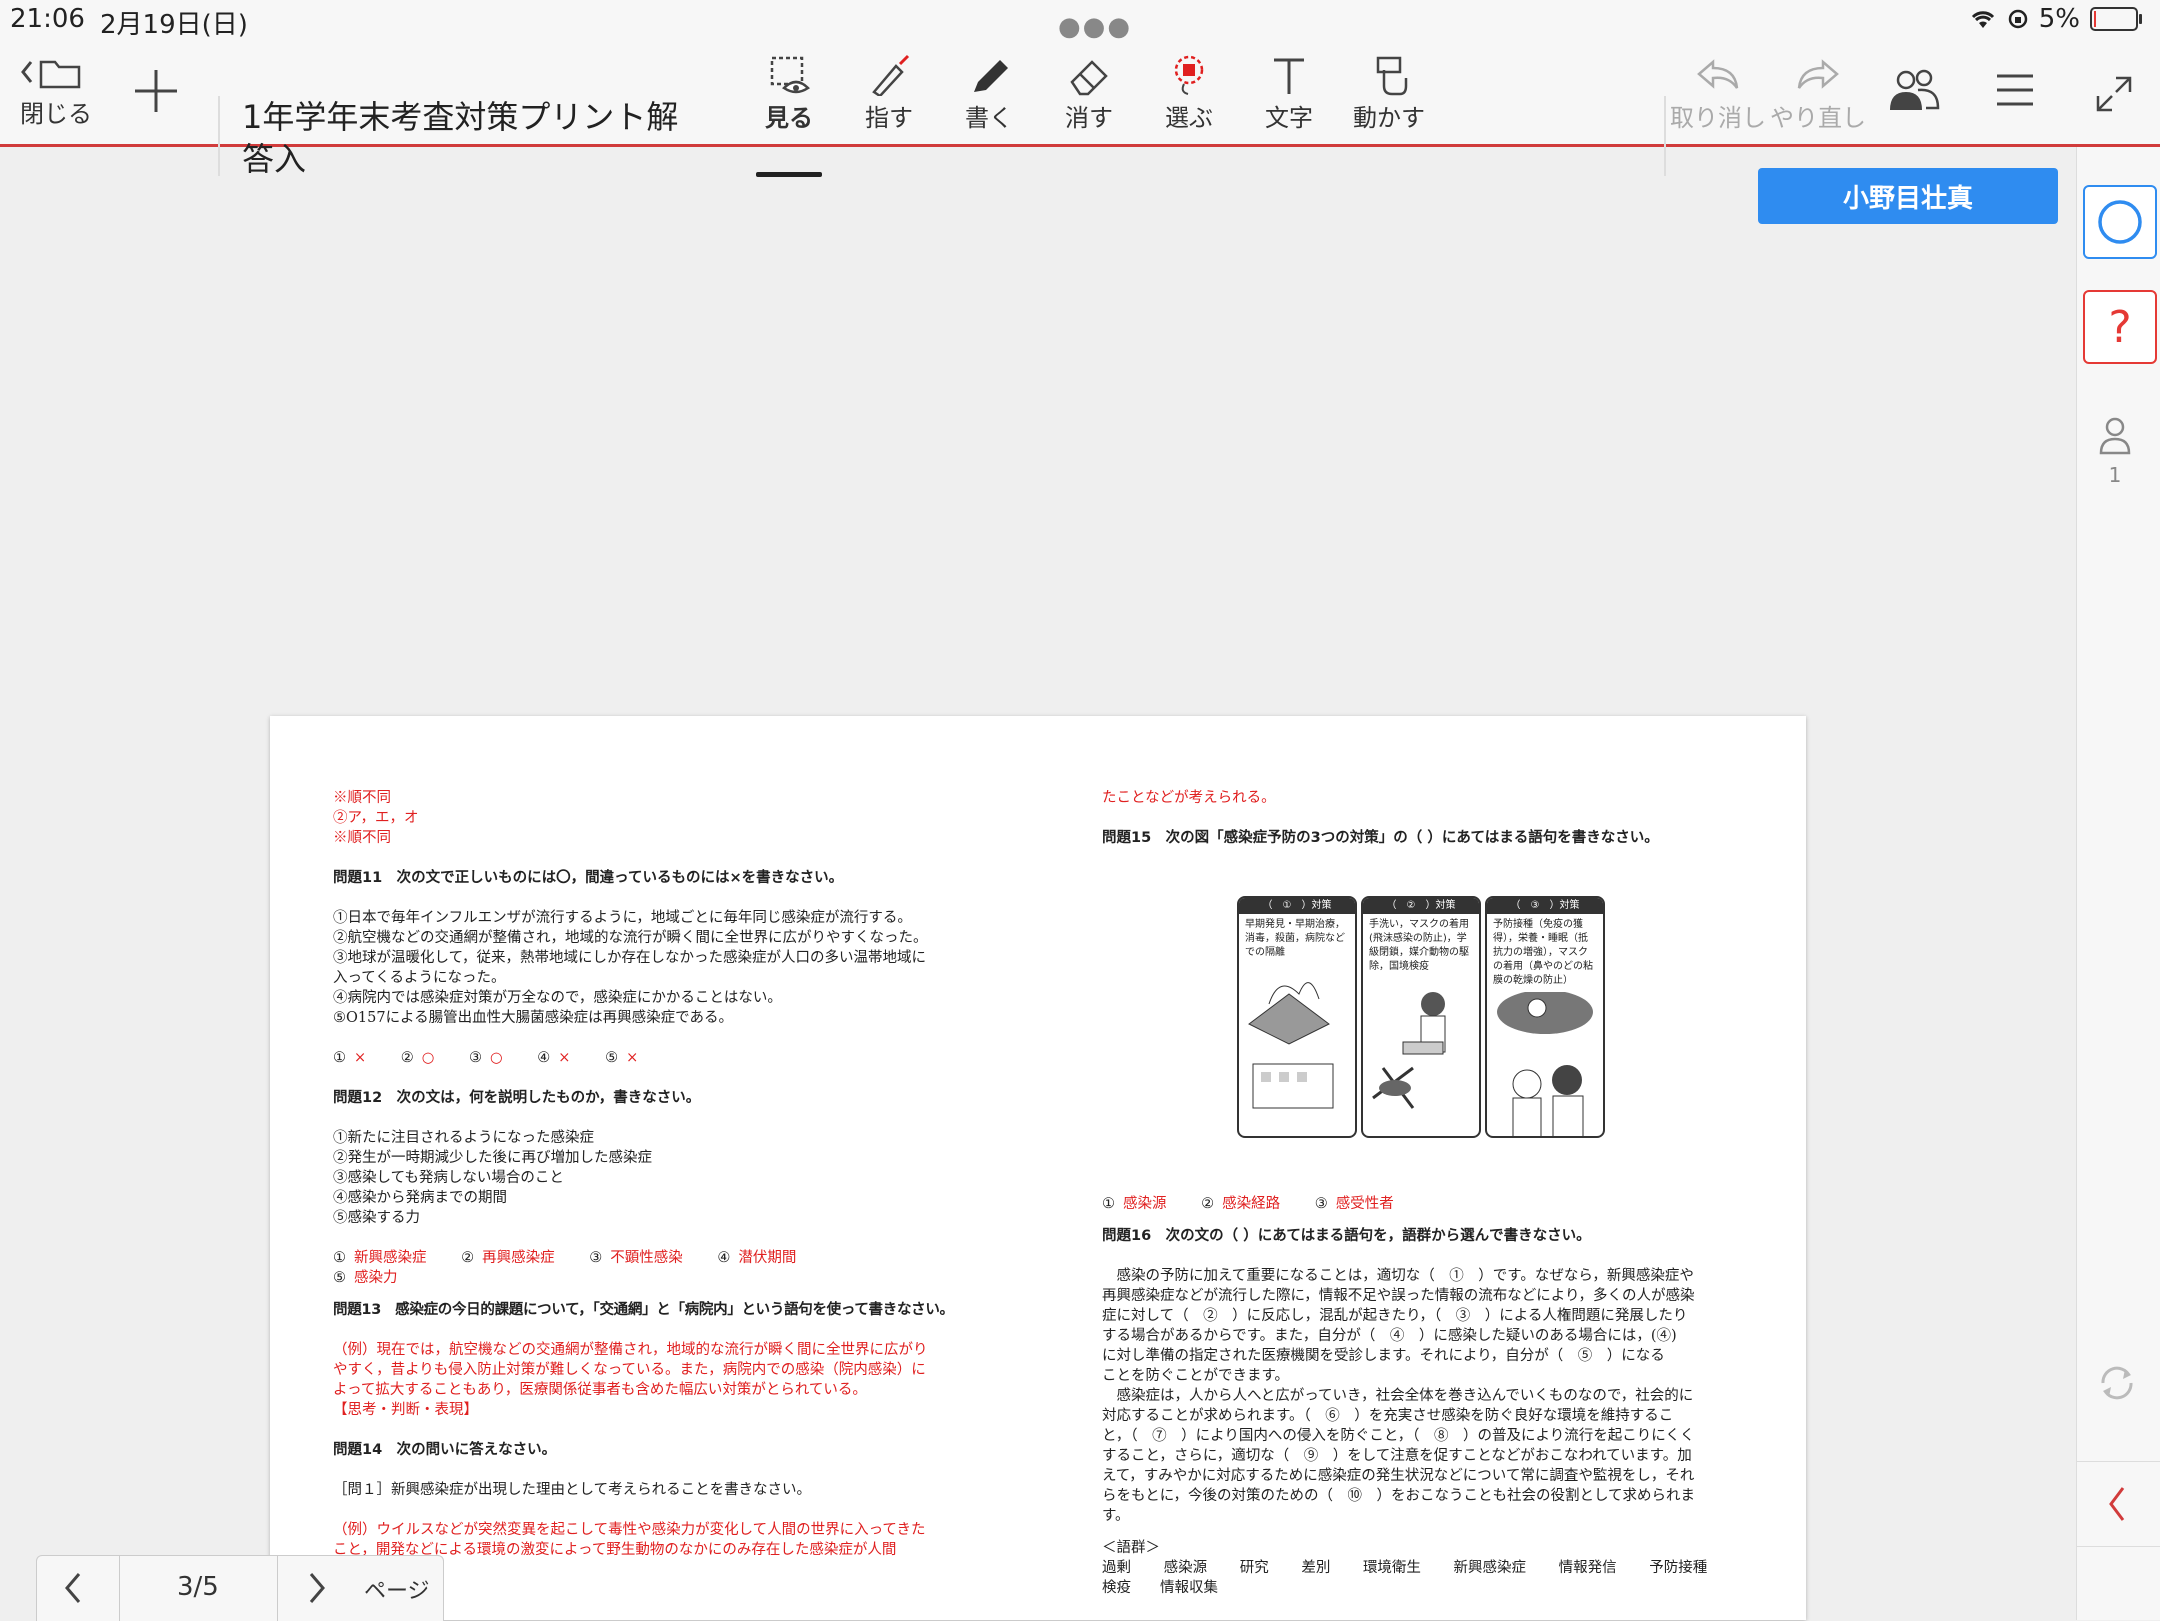 This screenshot has width=2160, height=1621. I want to click on answer-note: ※順不同, so click(362, 798).